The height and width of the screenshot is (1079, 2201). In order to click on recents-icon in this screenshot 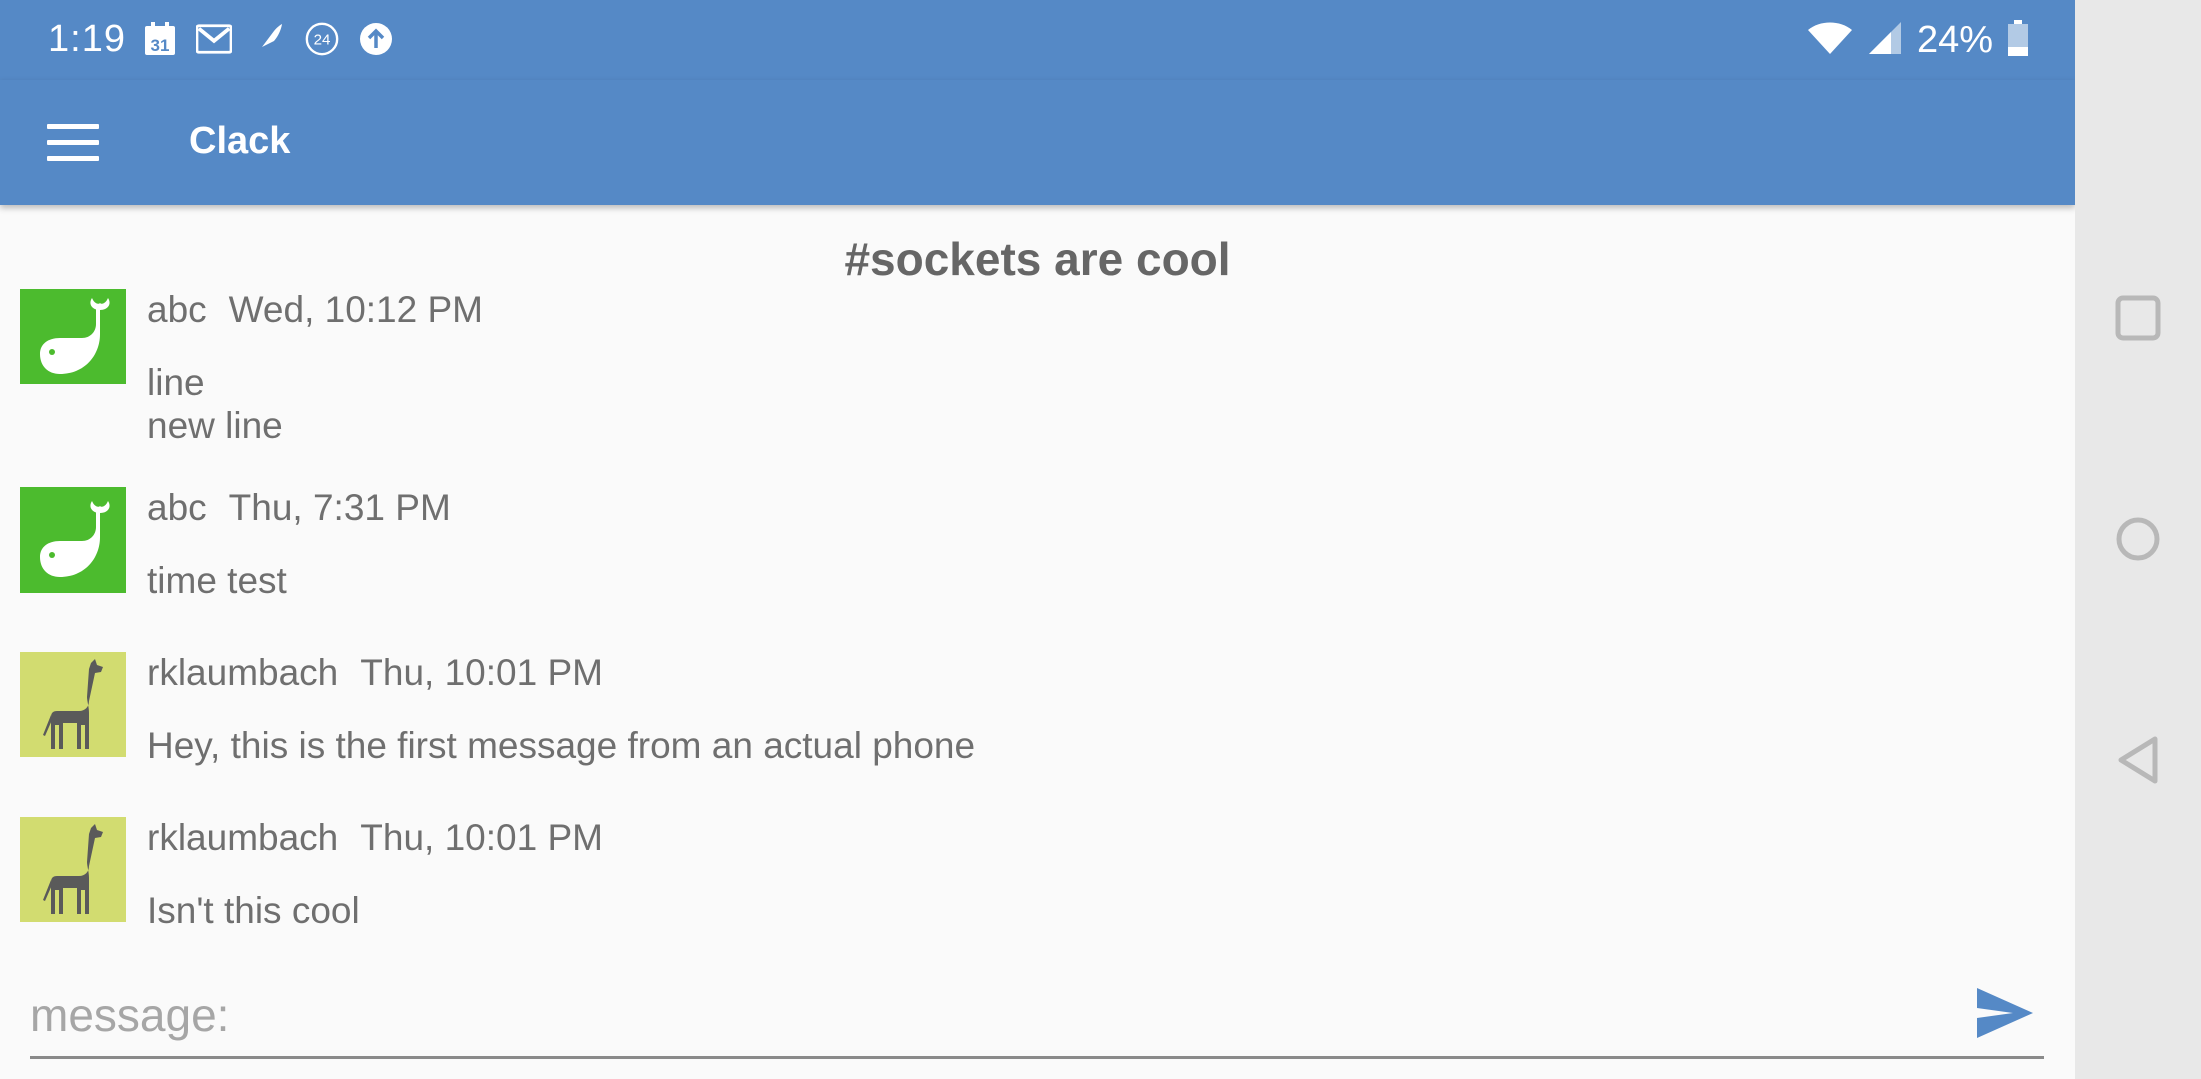, I will do `click(2138, 318)`.